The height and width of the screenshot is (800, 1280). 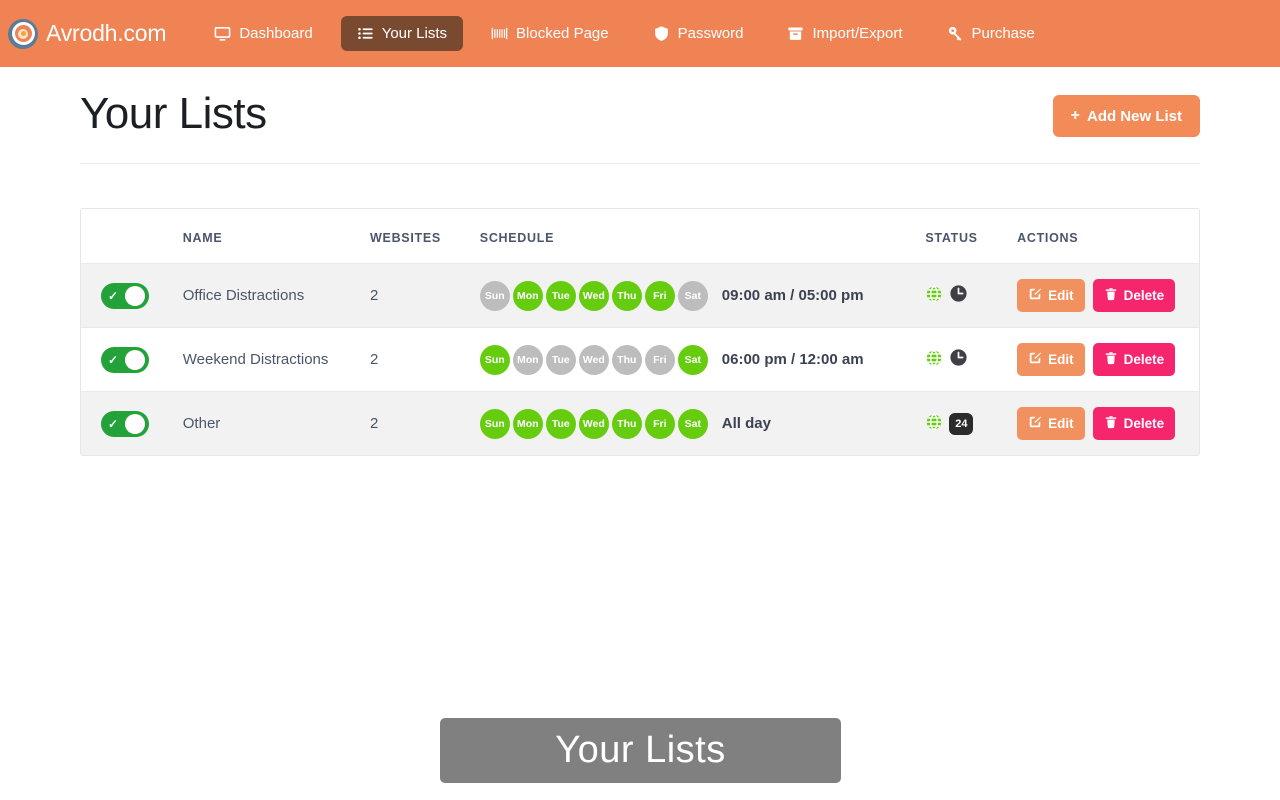 I want to click on nav-label: Password, so click(x=710, y=33).